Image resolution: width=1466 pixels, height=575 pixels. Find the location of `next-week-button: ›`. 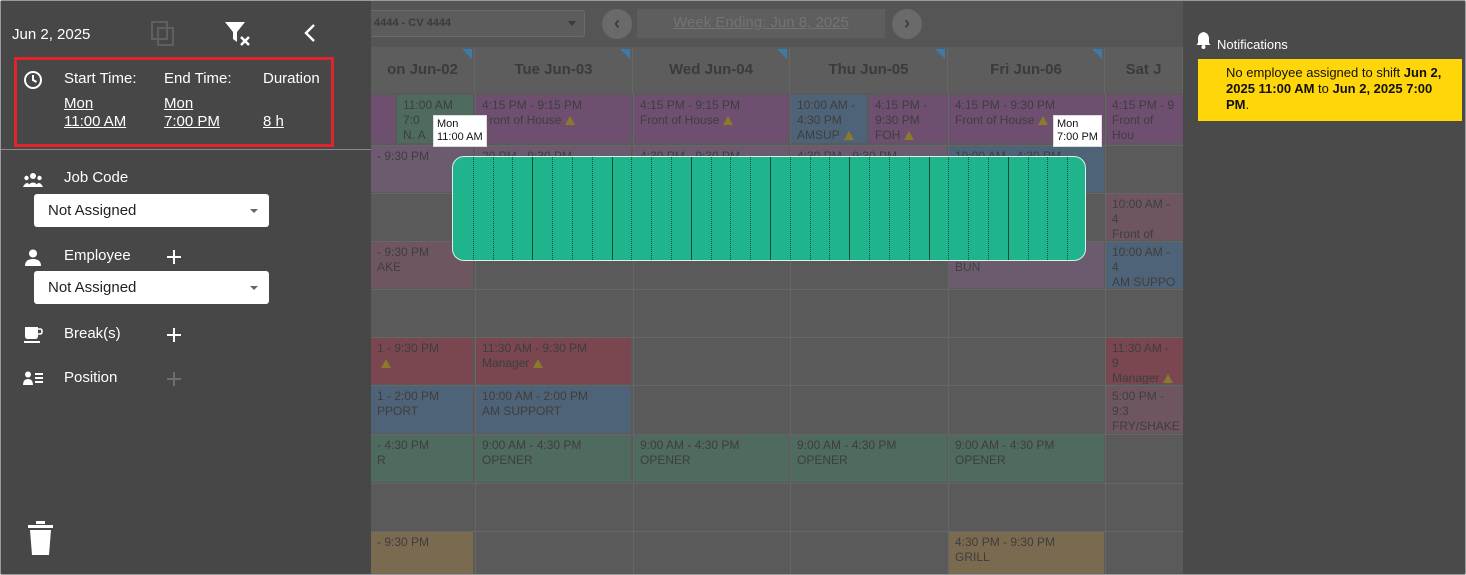

next-week-button: › is located at coordinates (907, 24).